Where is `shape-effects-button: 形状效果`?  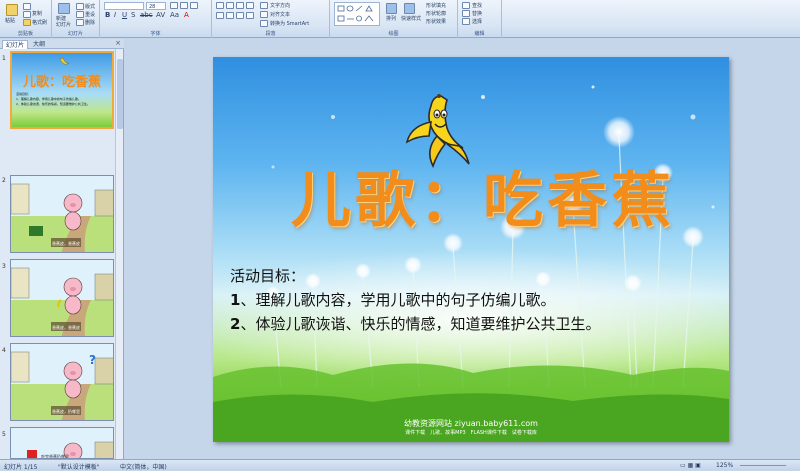
shape-effects-button: 形状效果 is located at coordinates (436, 22).